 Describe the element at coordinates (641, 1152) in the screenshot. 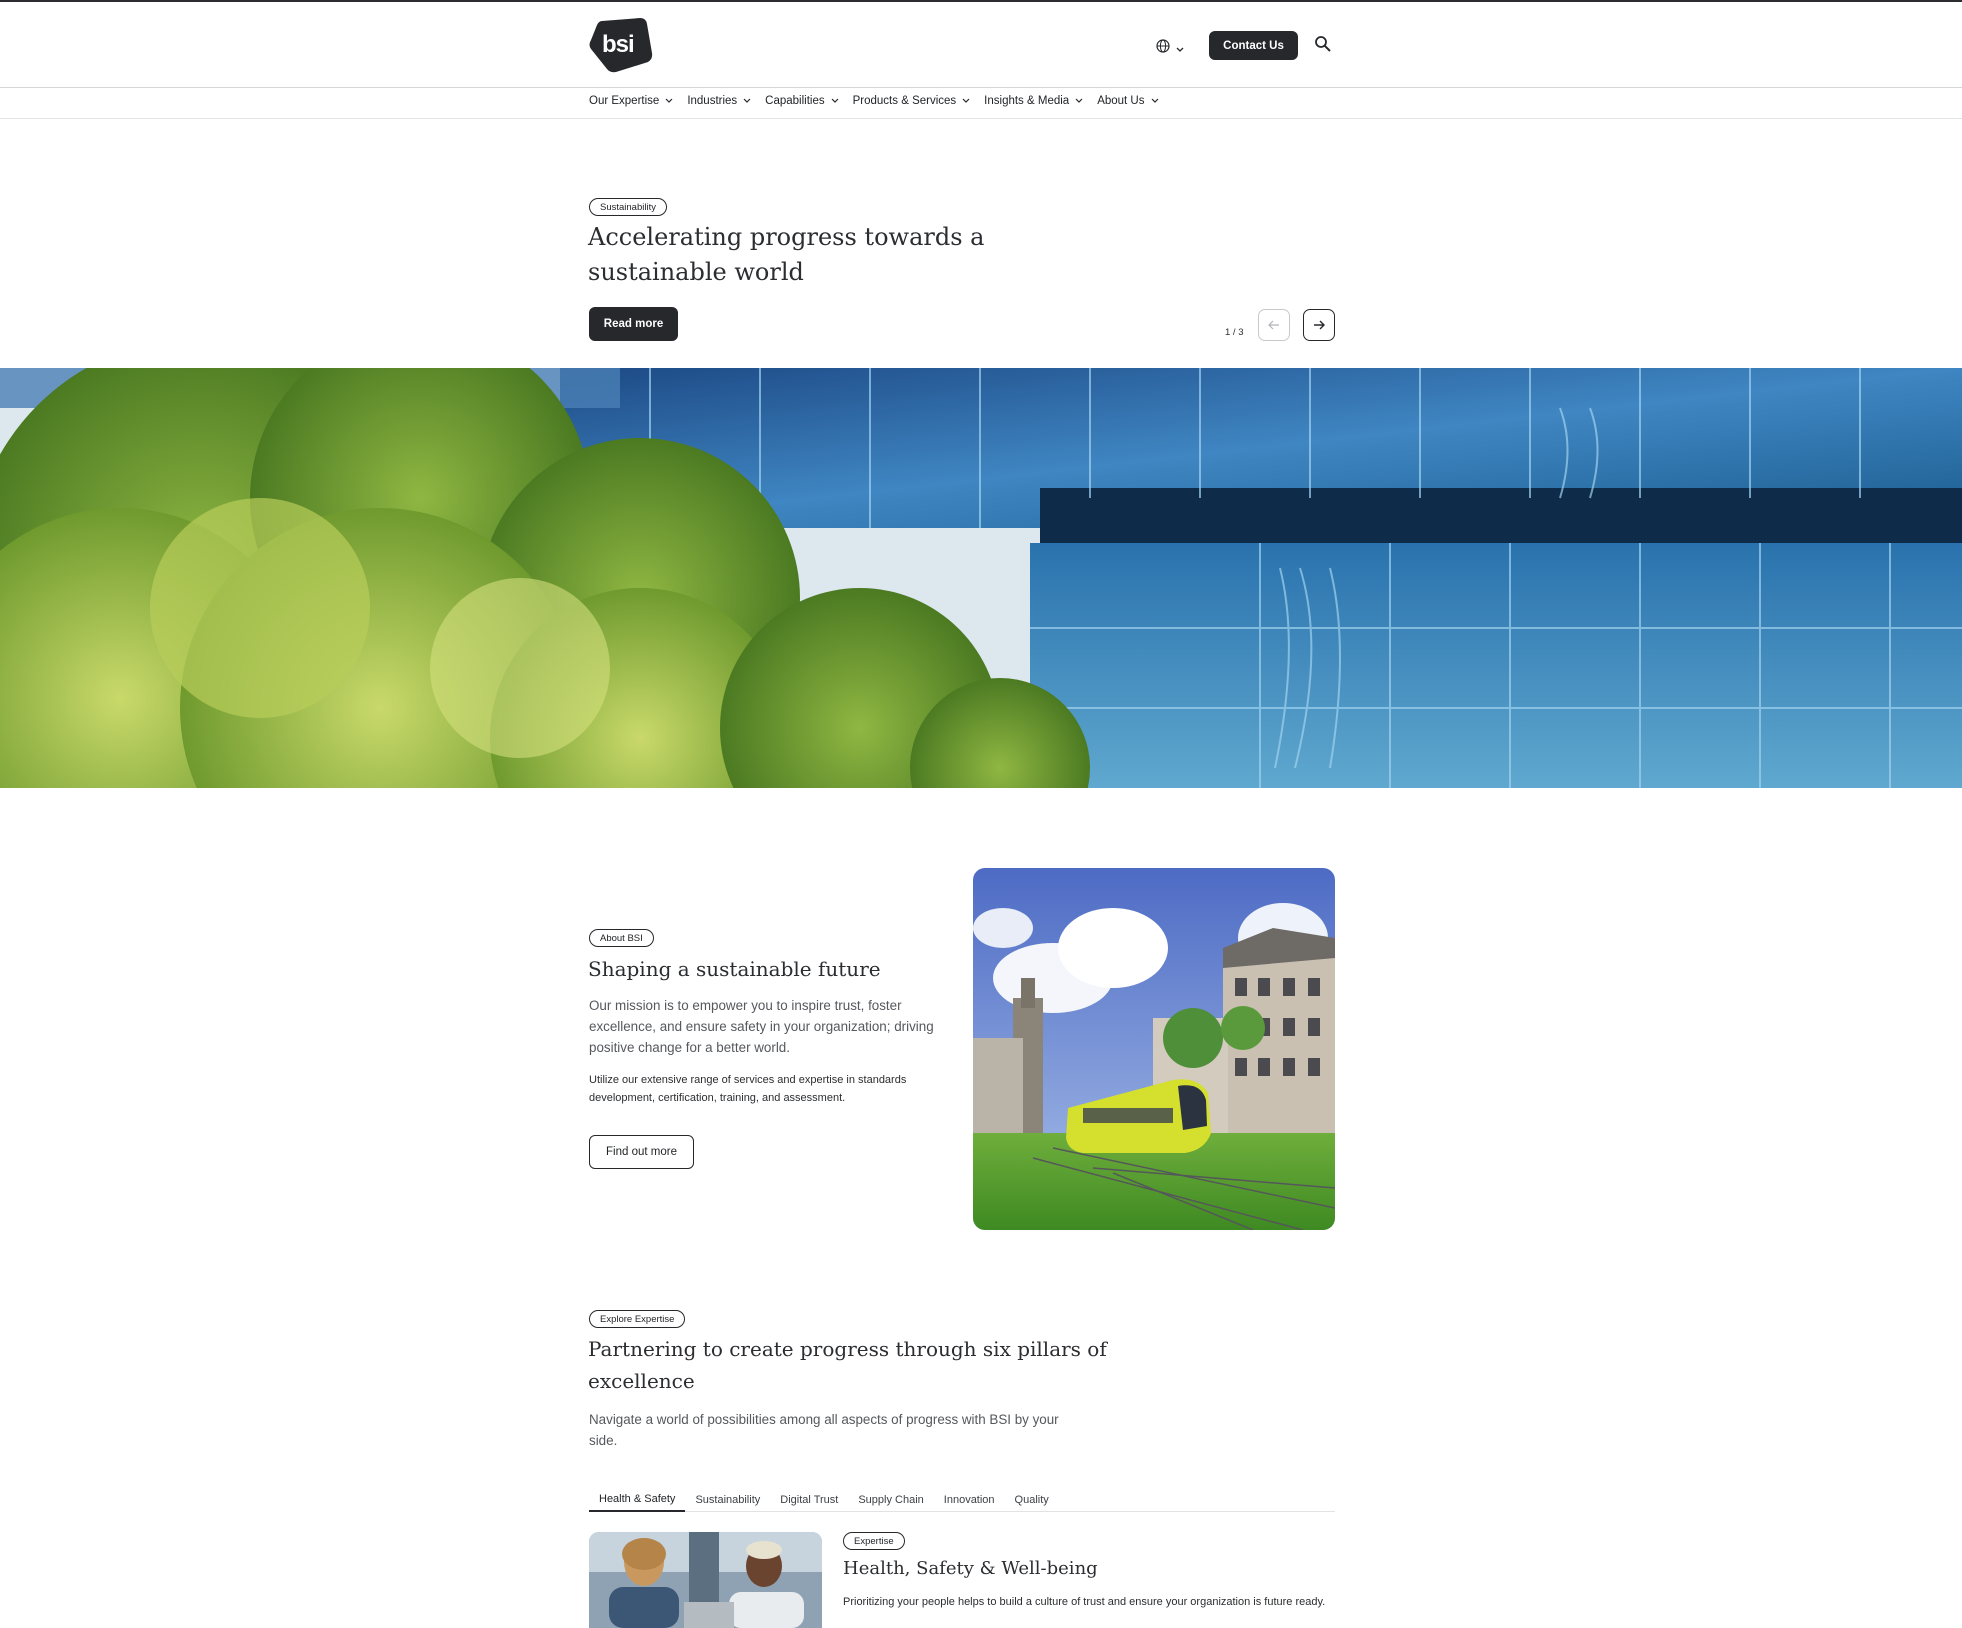

I see `find-out-more-button: Find out more` at that location.